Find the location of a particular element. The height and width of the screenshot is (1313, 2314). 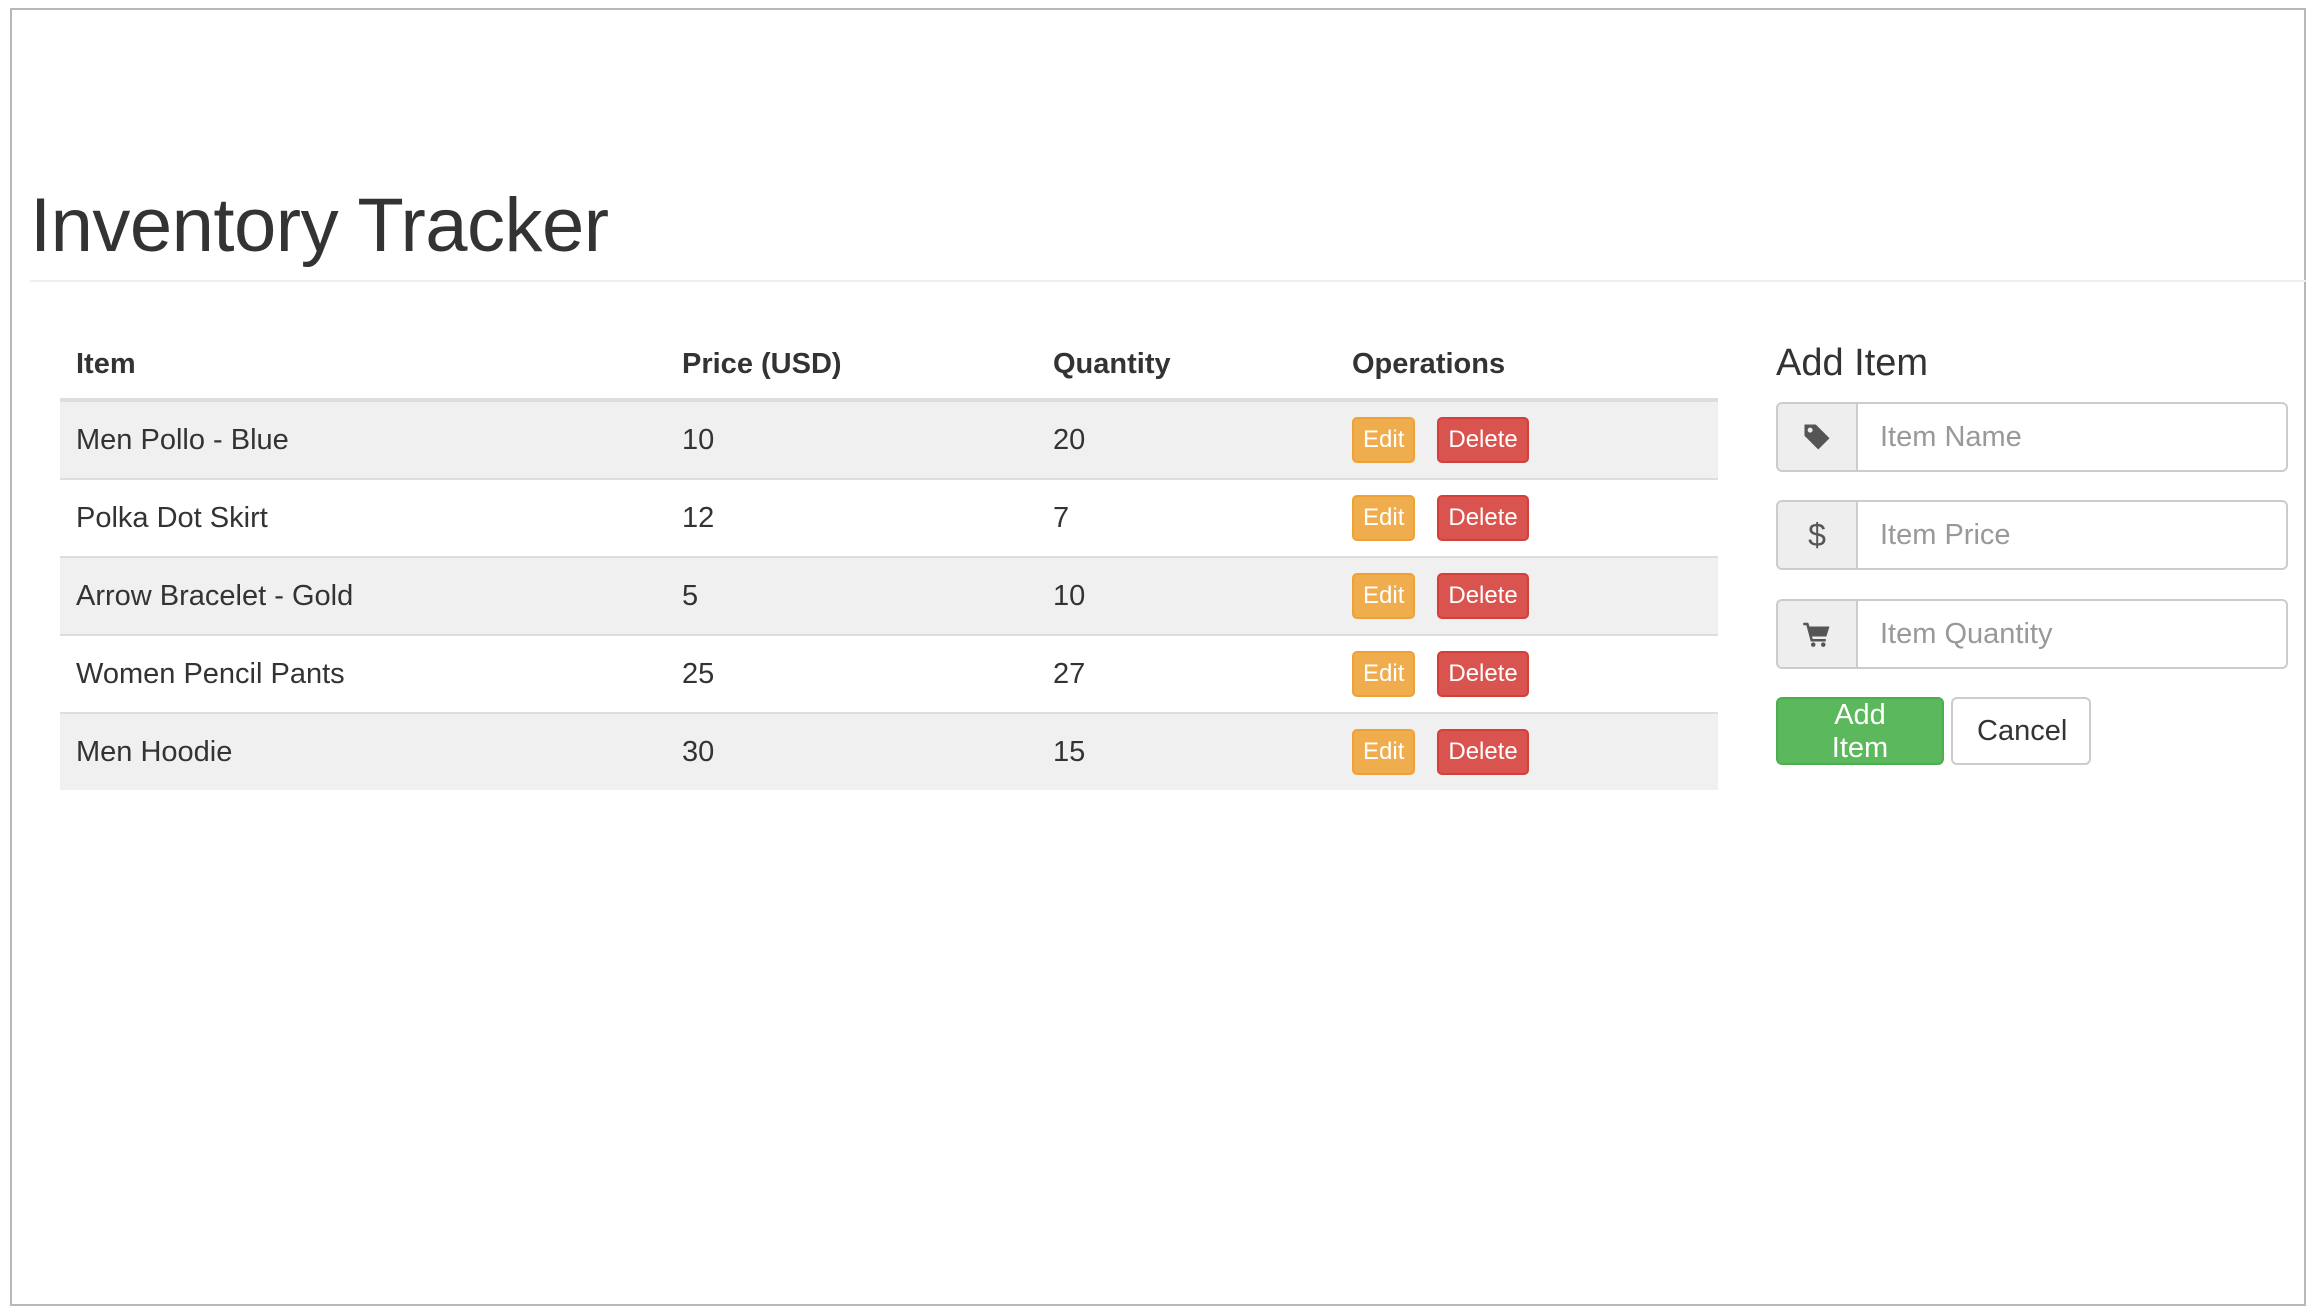

table-row: Women Pencil Pants 25 27 Edit Delete is located at coordinates (889, 674).